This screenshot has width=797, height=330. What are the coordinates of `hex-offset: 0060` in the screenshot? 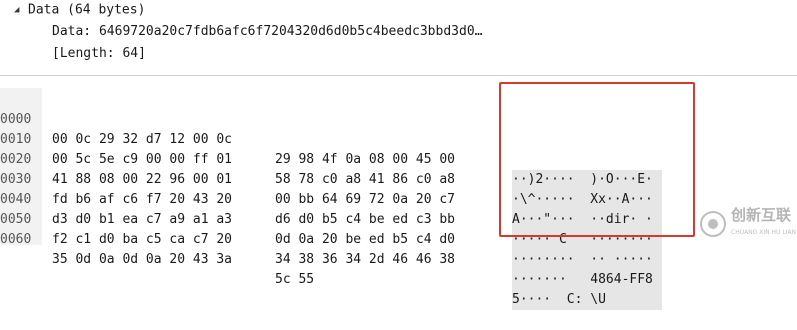 It's located at (16, 239).